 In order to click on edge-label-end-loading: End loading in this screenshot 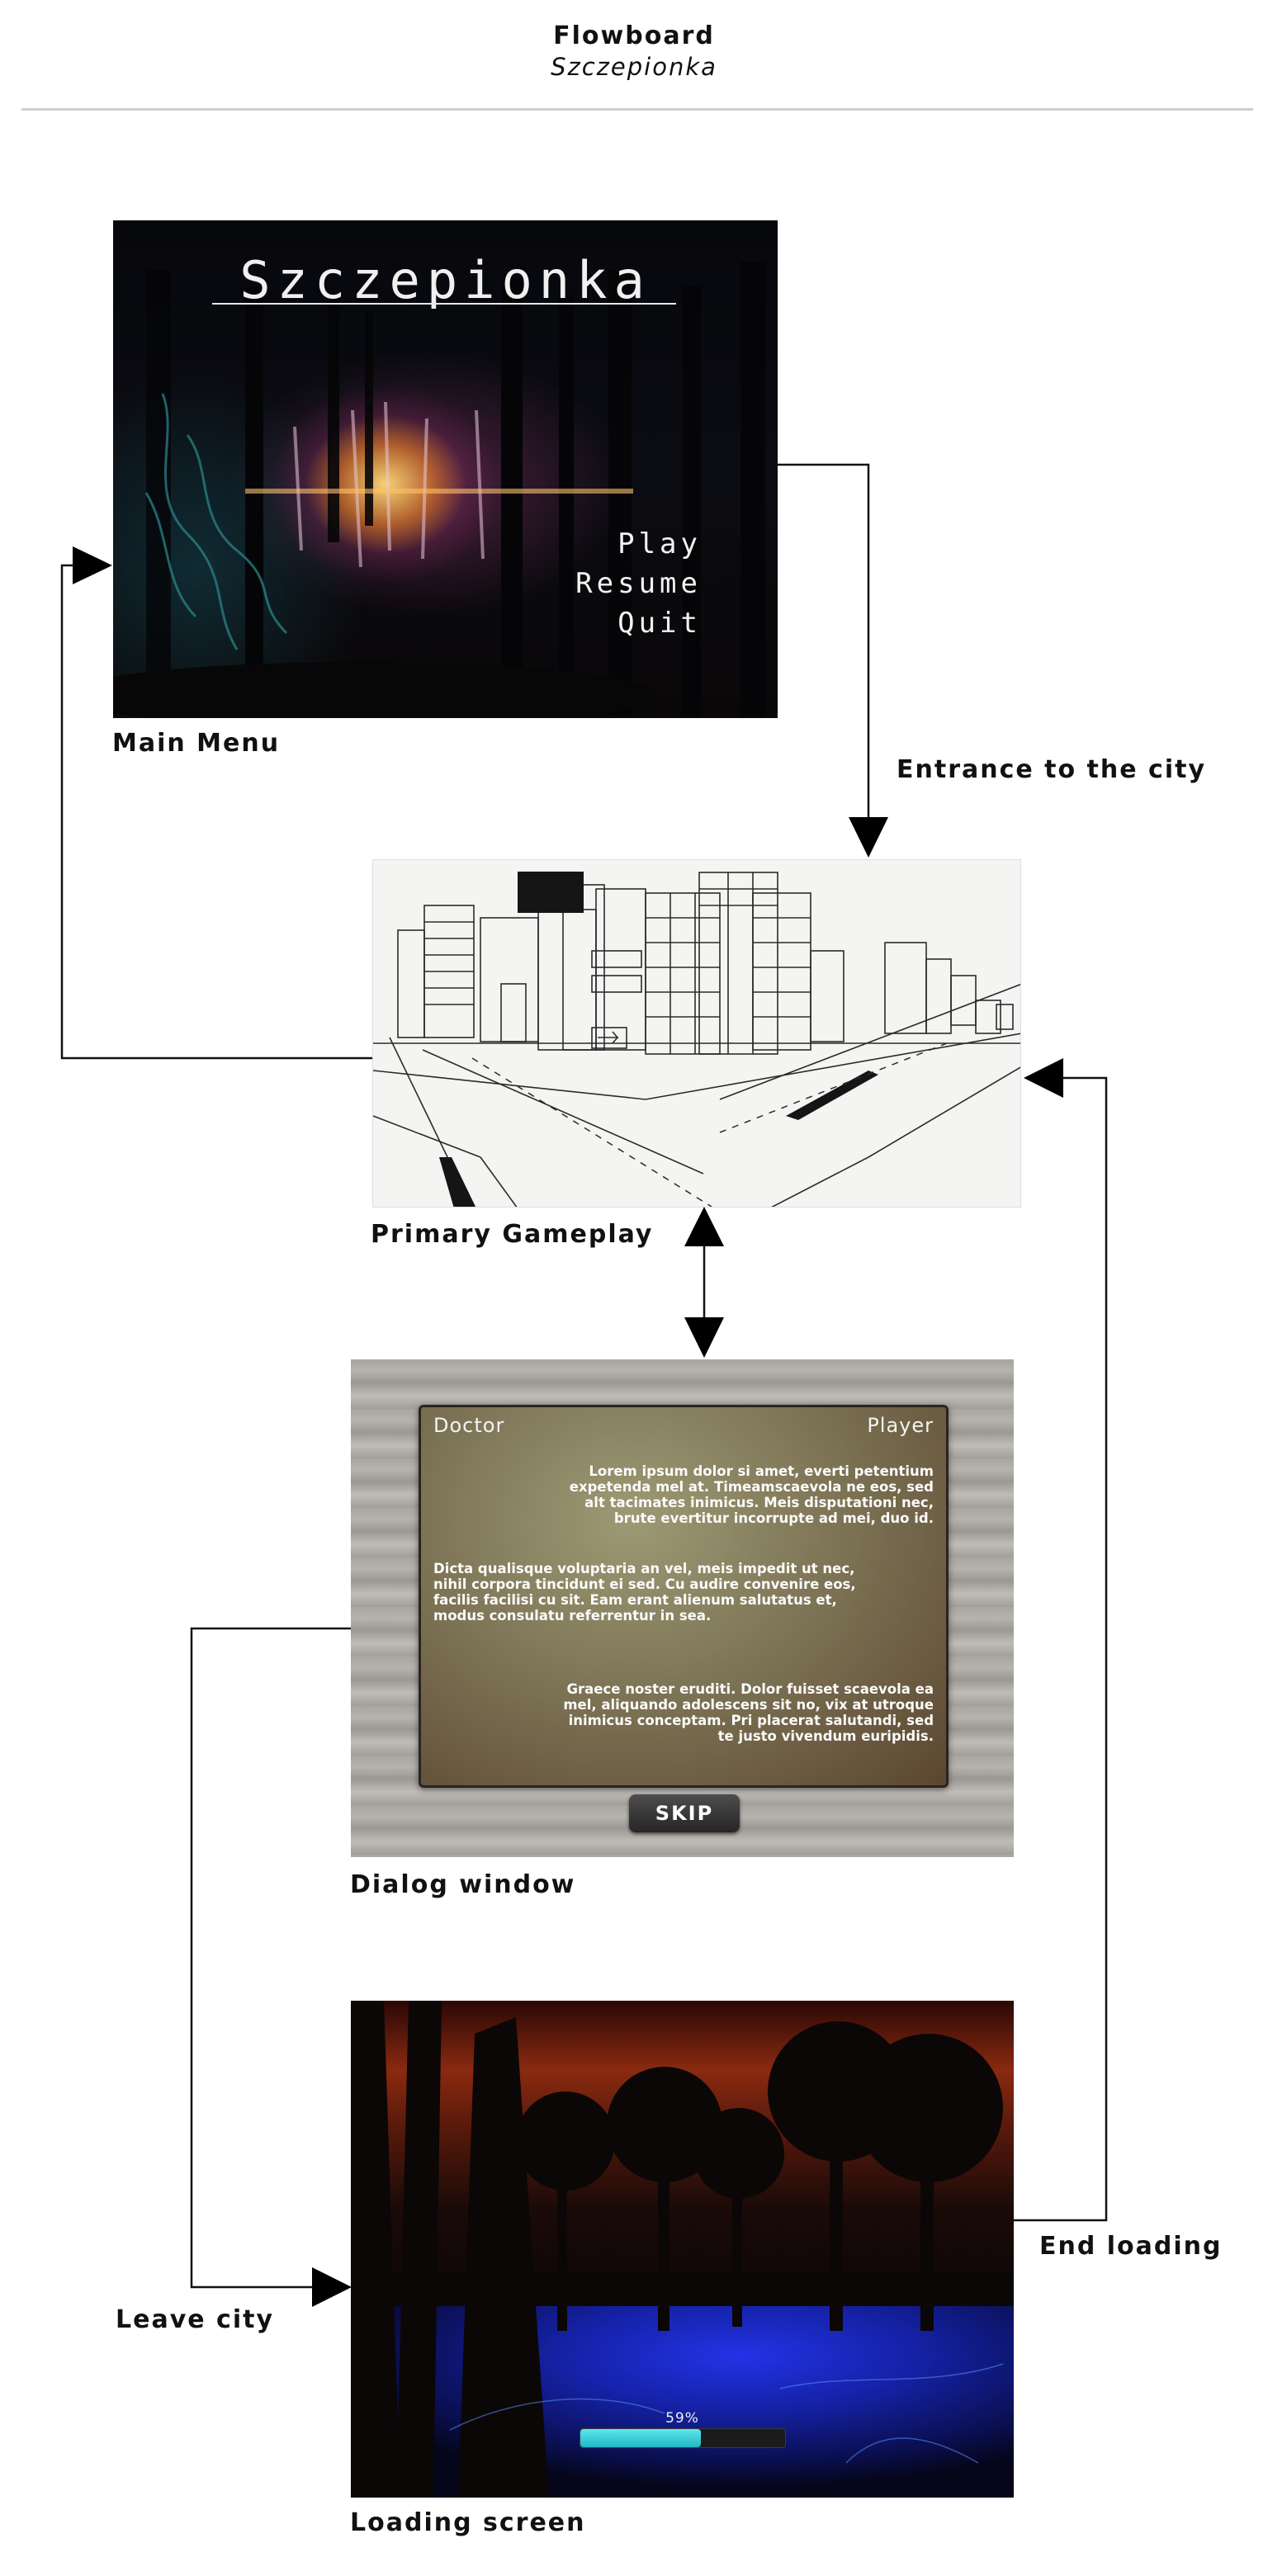, I will do `click(1131, 2246)`.